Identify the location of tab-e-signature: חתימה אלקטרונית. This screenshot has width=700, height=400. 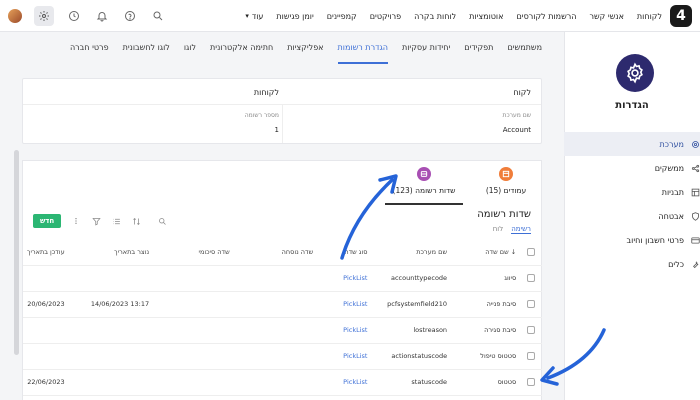
(241, 48).